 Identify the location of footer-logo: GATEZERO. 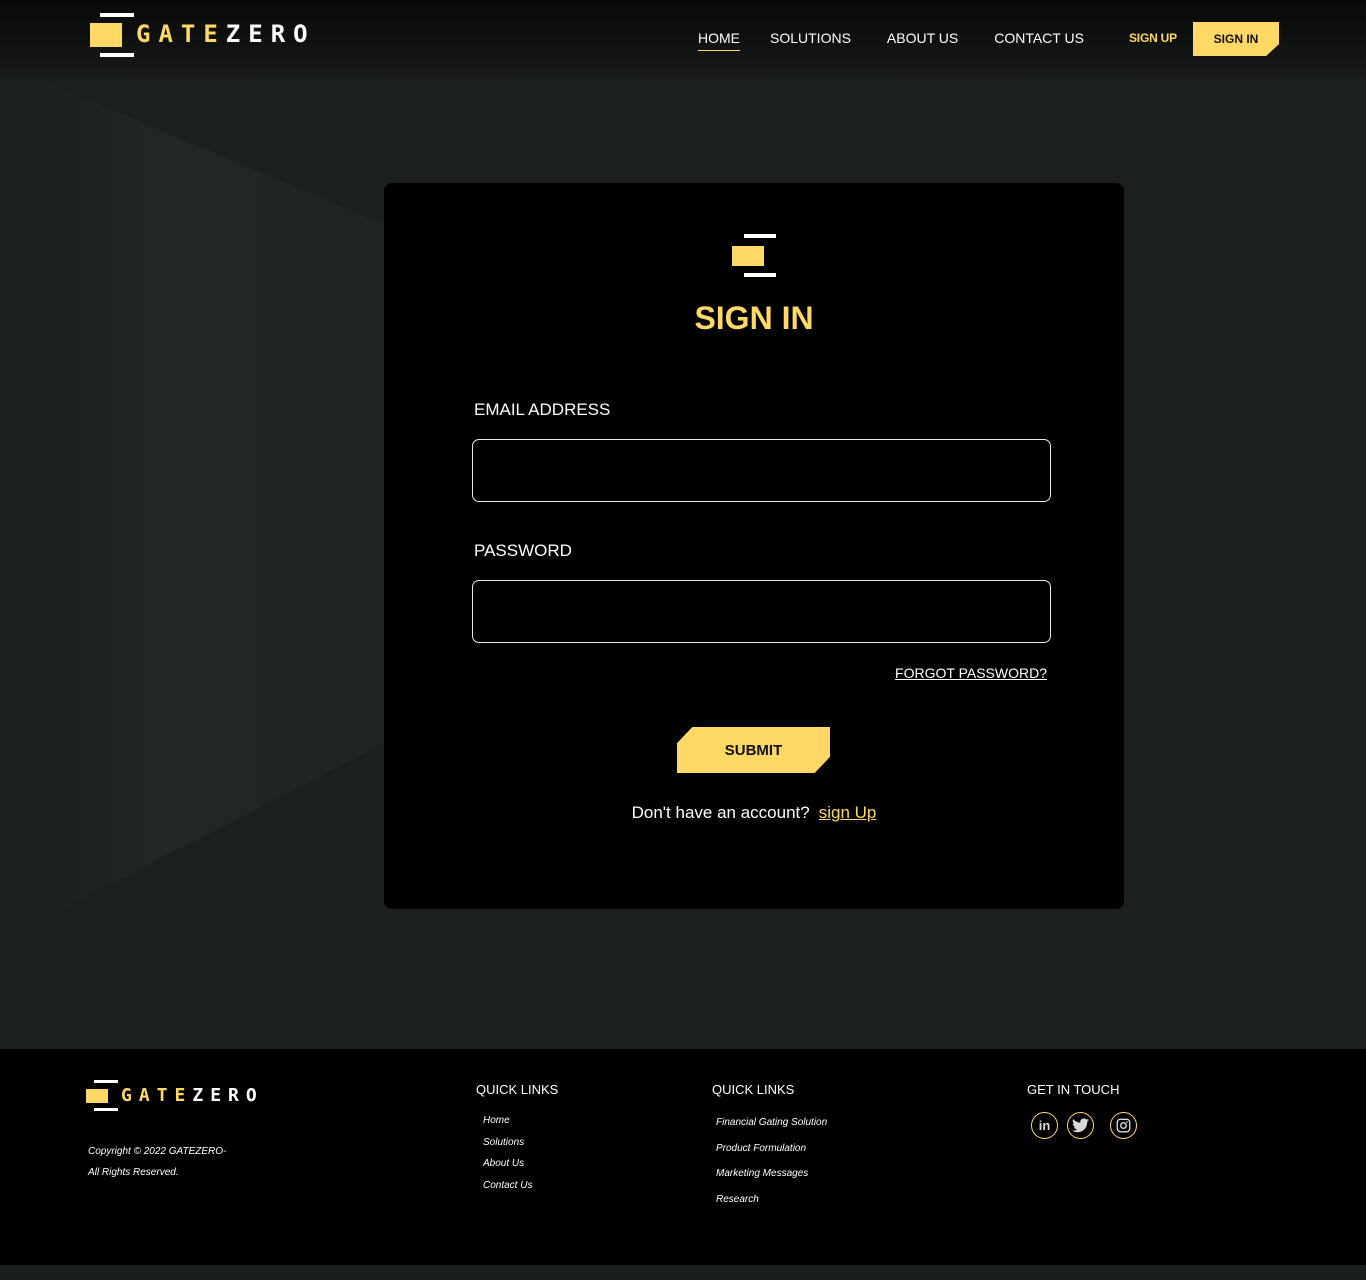
(175, 1095).